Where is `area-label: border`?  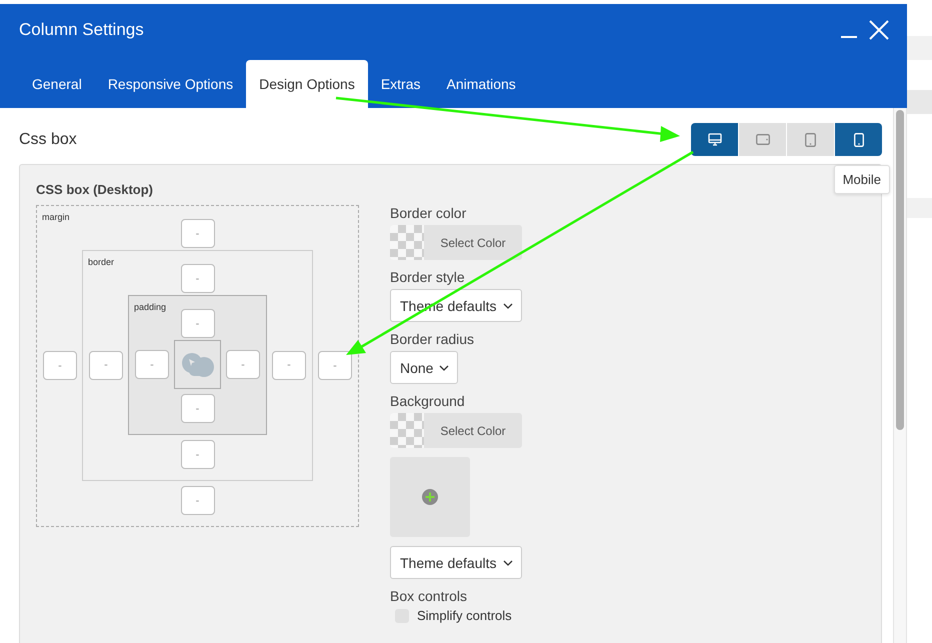 area-label: border is located at coordinates (101, 262).